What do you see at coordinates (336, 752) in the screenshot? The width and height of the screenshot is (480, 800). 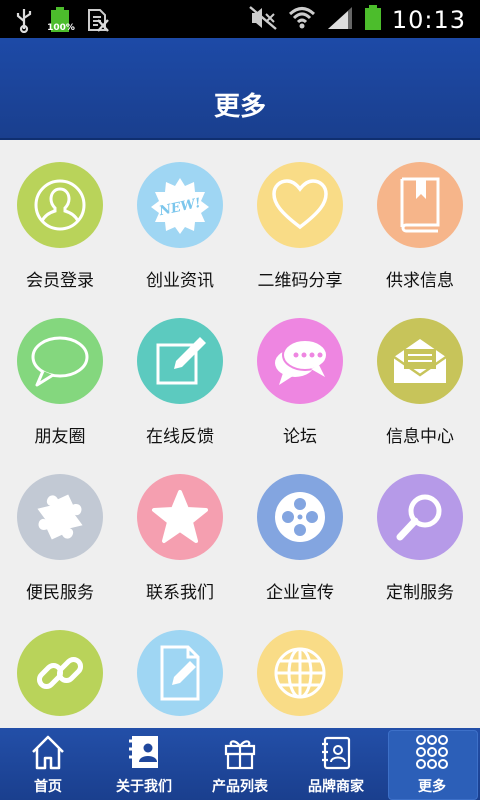 I see `address-book-icon` at bounding box center [336, 752].